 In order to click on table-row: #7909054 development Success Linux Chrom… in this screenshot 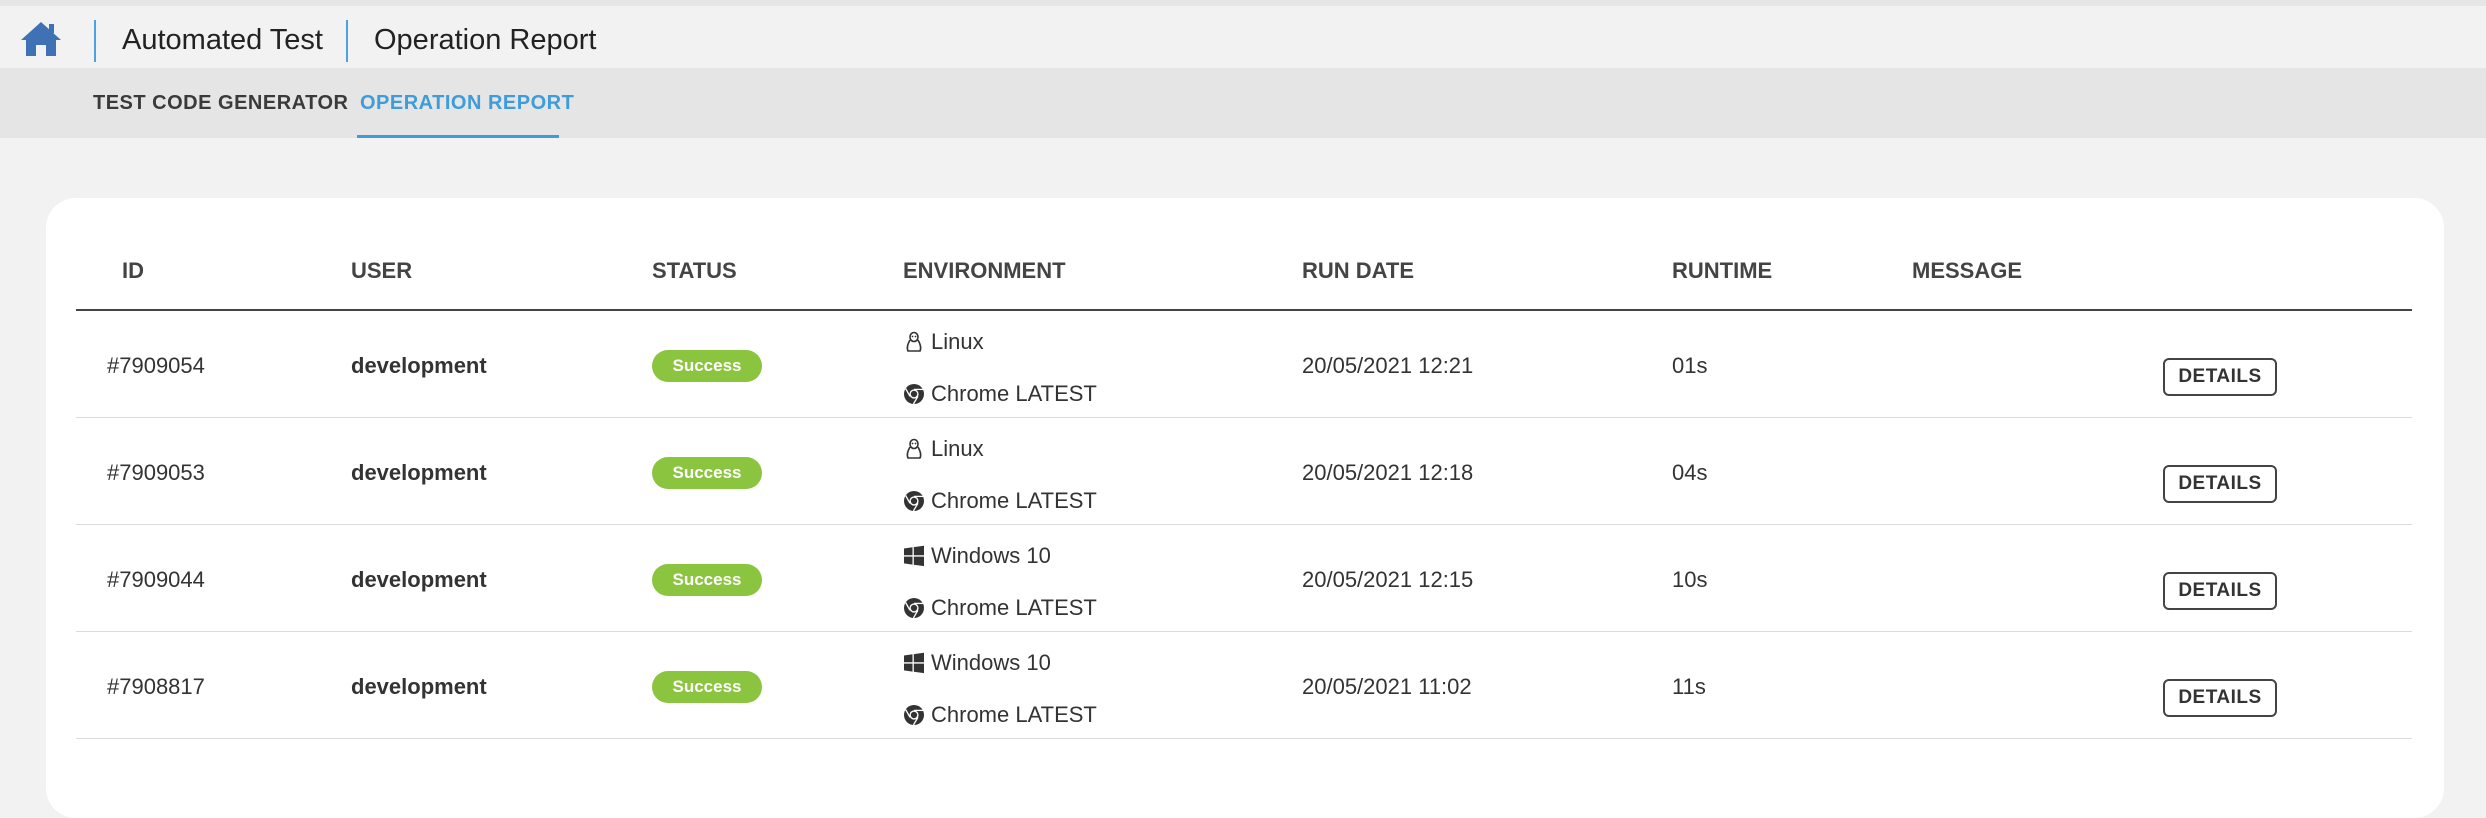, I will do `click(1244, 364)`.